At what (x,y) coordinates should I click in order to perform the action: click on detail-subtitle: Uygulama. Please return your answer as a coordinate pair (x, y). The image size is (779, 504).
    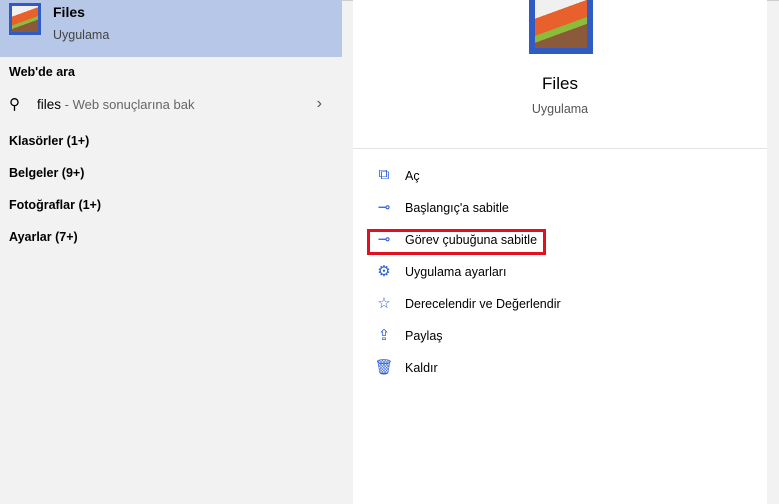
    Looking at the image, I should click on (560, 109).